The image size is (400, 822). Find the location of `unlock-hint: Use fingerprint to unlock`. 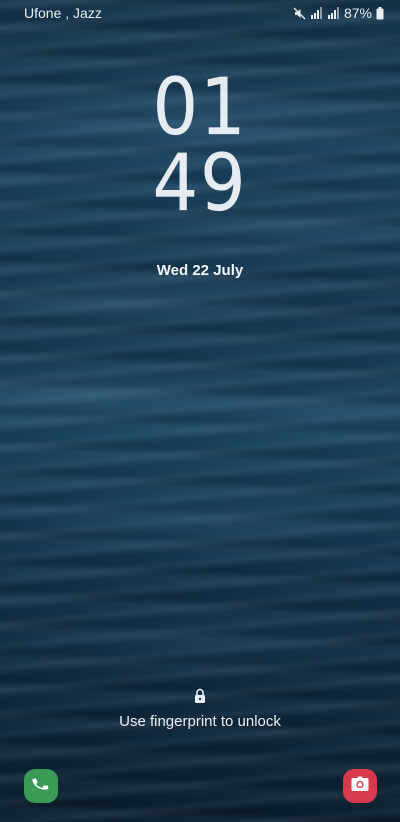

unlock-hint: Use fingerprint to unlock is located at coordinates (200, 709).